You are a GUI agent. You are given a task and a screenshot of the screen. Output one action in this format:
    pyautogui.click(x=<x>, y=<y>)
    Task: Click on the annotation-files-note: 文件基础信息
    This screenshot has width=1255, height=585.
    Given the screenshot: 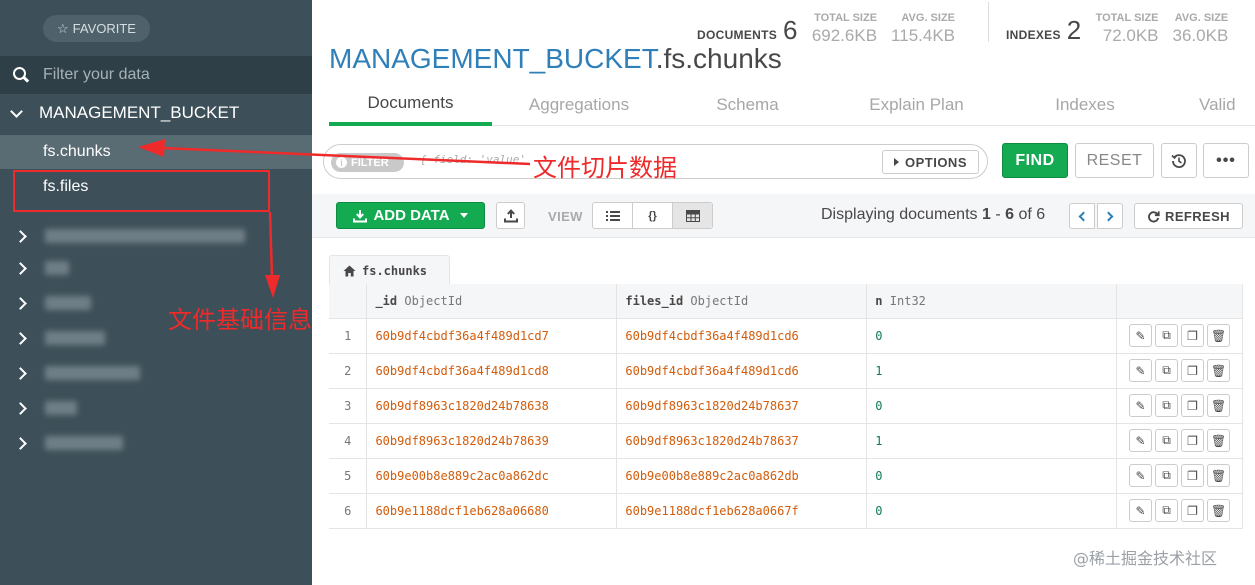 What is the action you would take?
    pyautogui.click(x=240, y=320)
    